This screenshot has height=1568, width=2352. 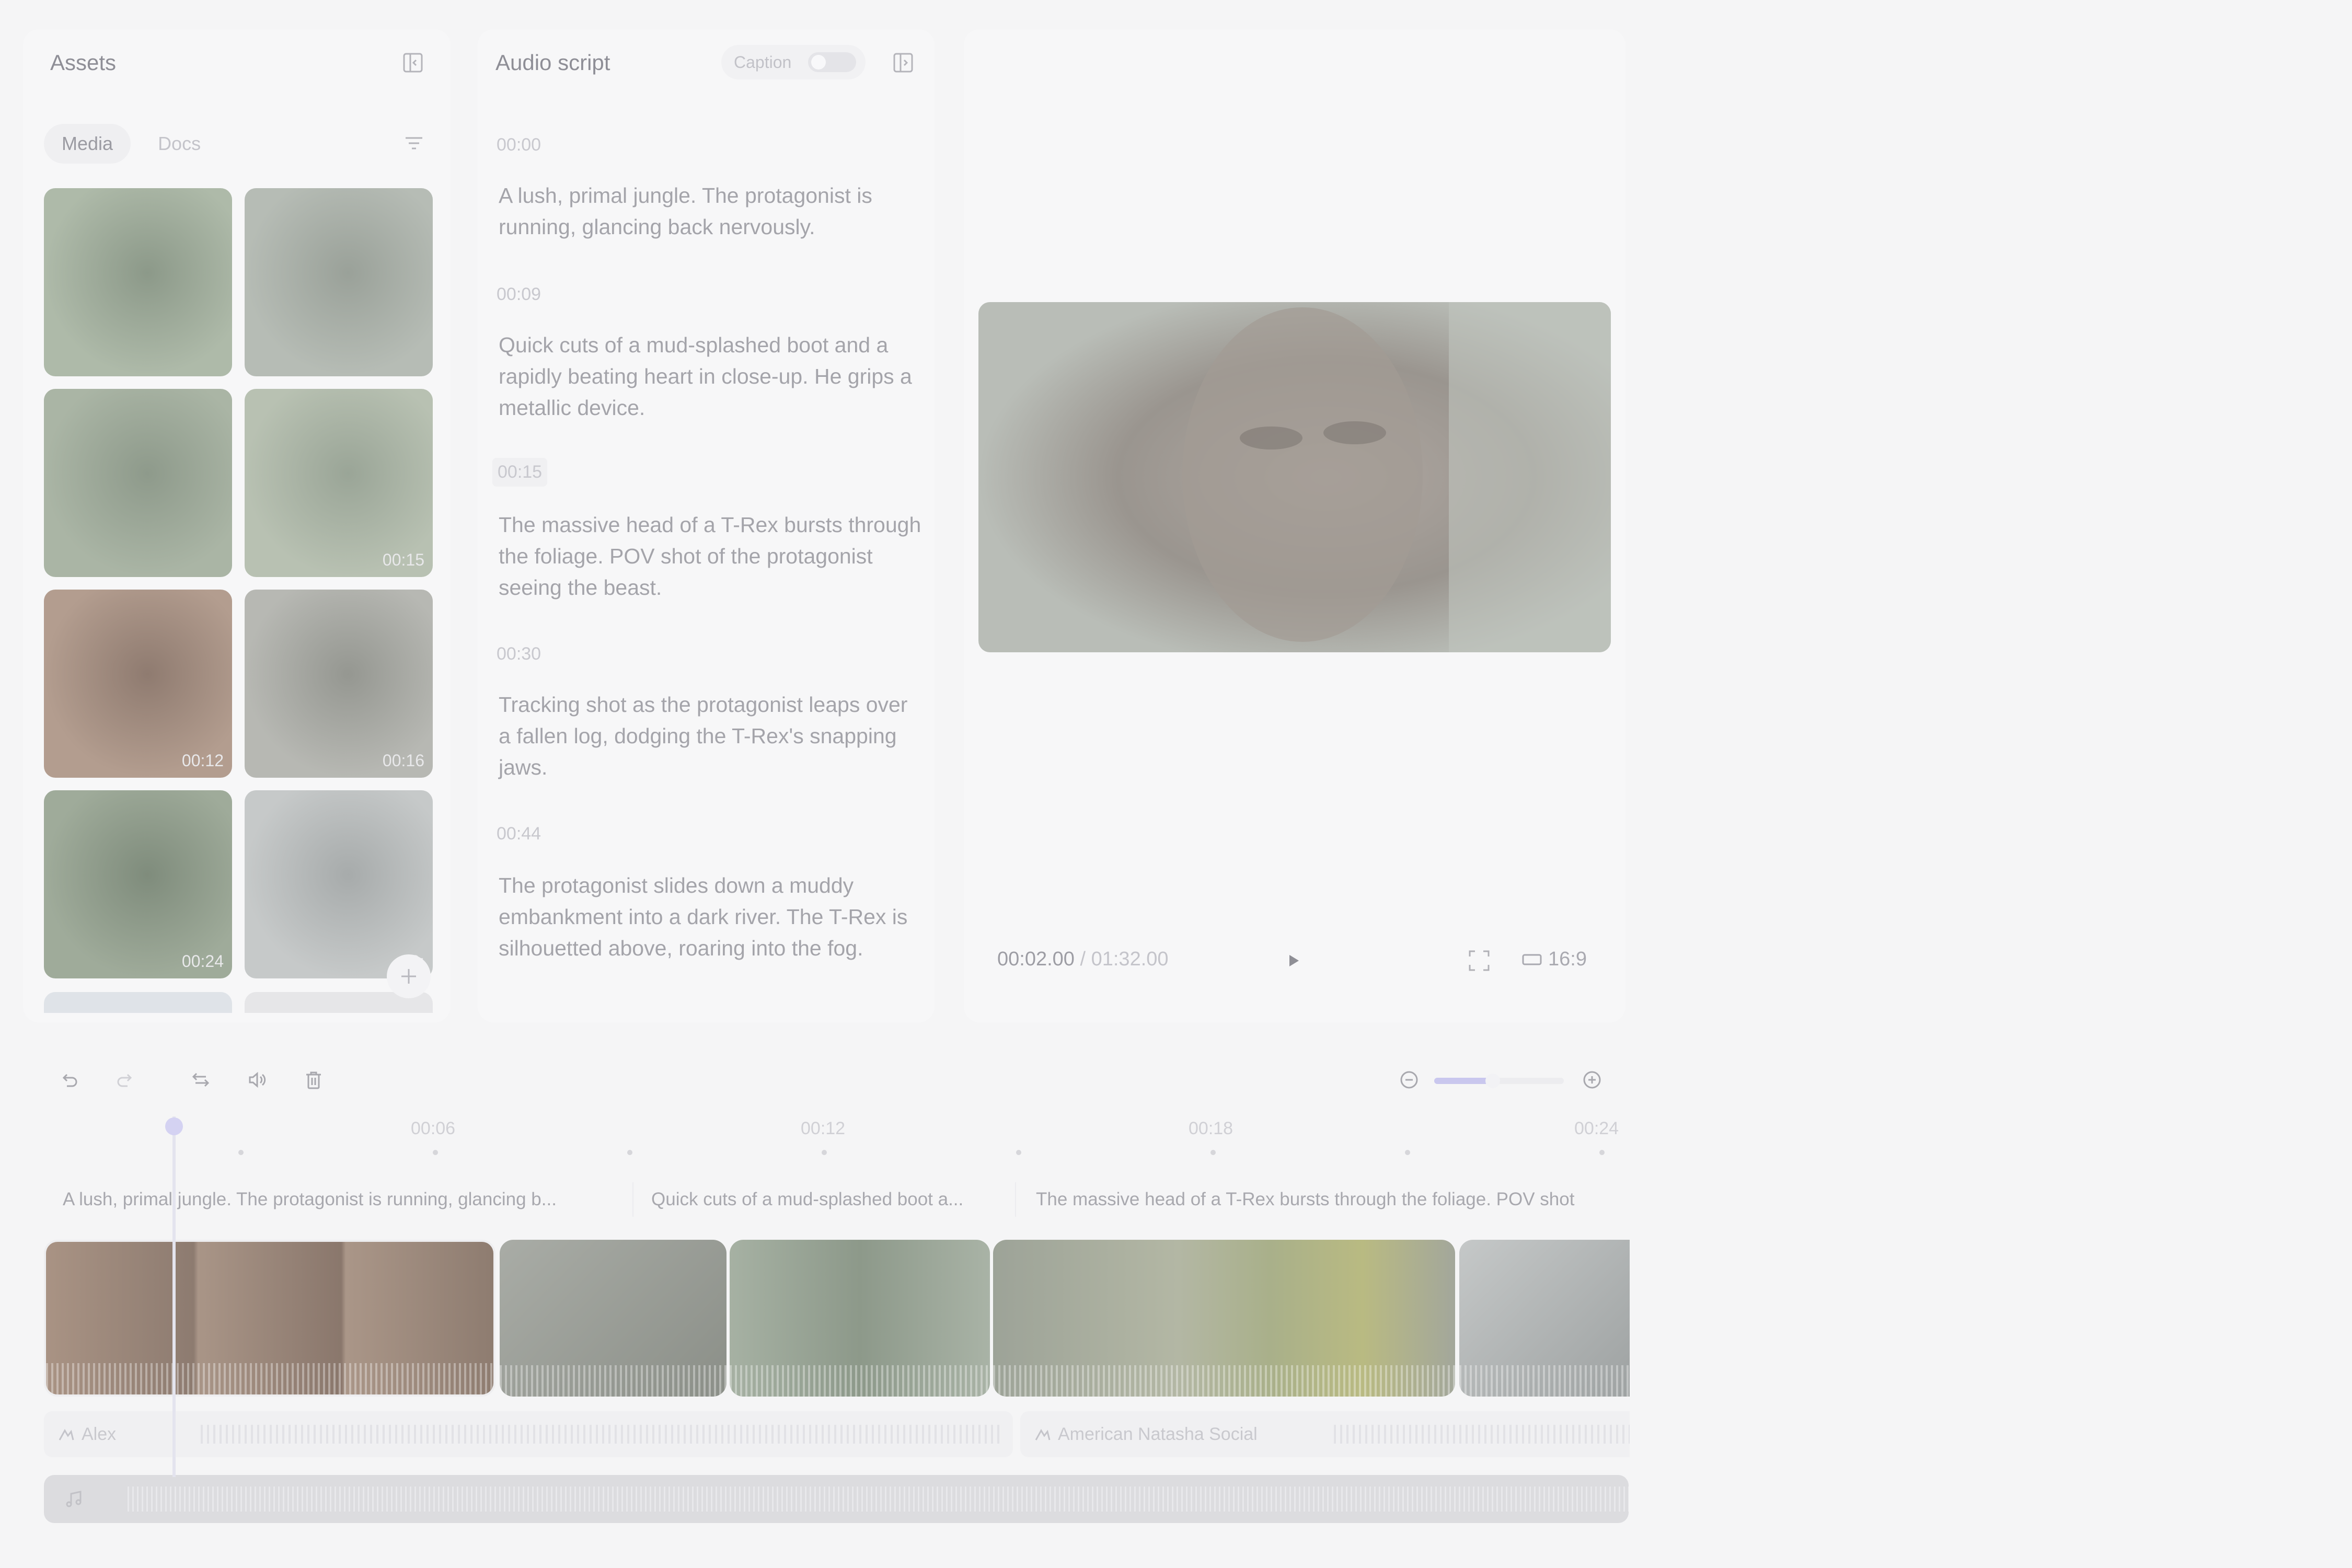 I want to click on playback-time: 00:02.00 / 01:32.00, so click(x=1083, y=959).